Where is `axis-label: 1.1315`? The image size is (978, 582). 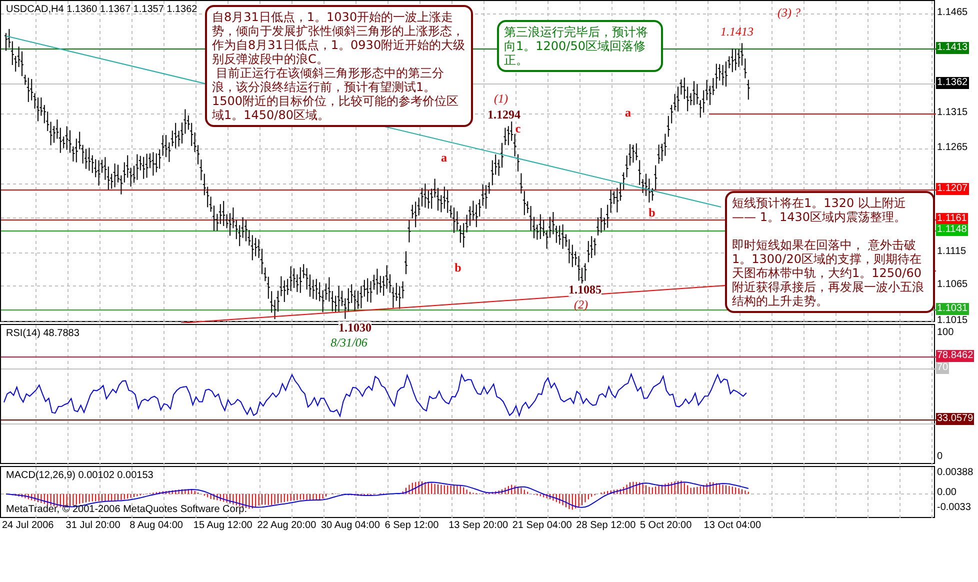 axis-label: 1.1315 is located at coordinates (952, 113).